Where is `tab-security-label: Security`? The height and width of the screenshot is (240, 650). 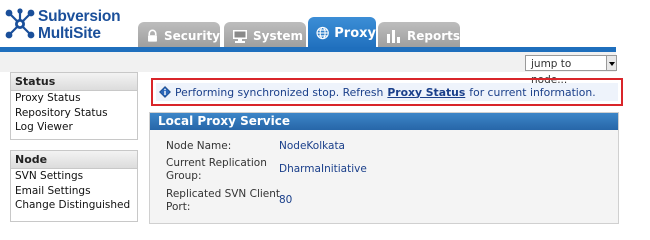
tab-security-label: Security is located at coordinates (191, 35).